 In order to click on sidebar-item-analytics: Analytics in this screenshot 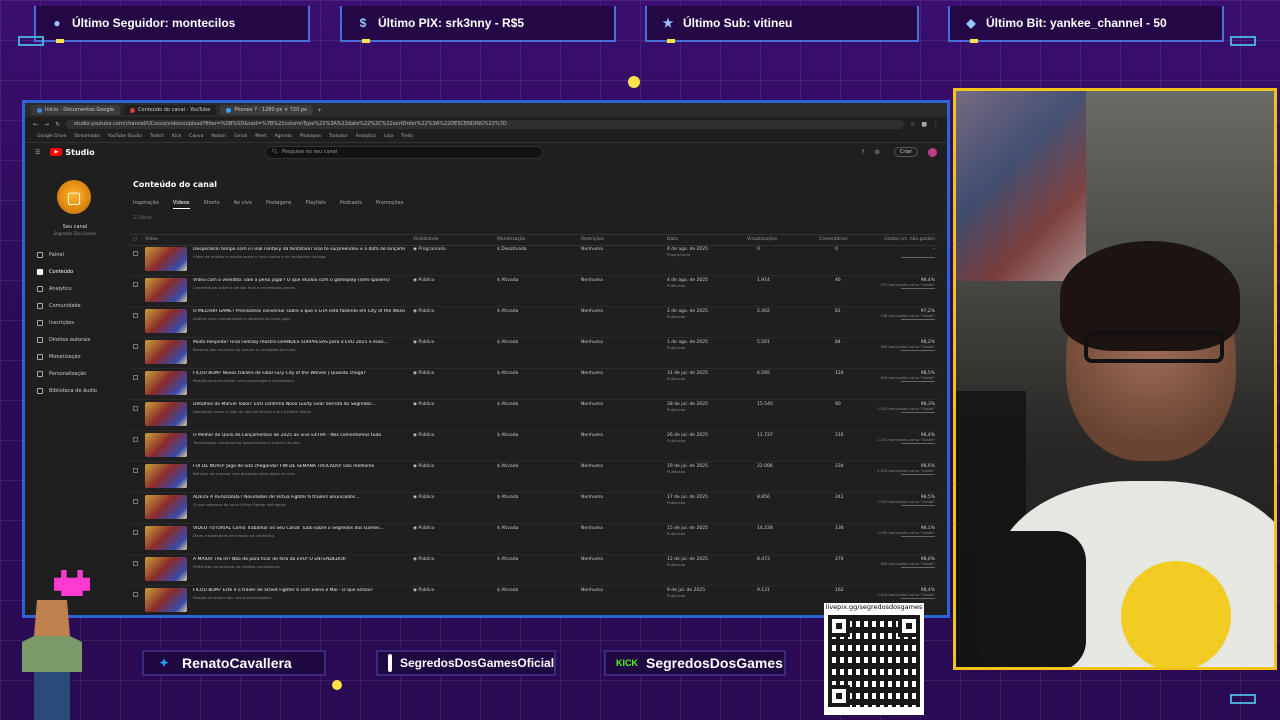, I will do `click(77, 289)`.